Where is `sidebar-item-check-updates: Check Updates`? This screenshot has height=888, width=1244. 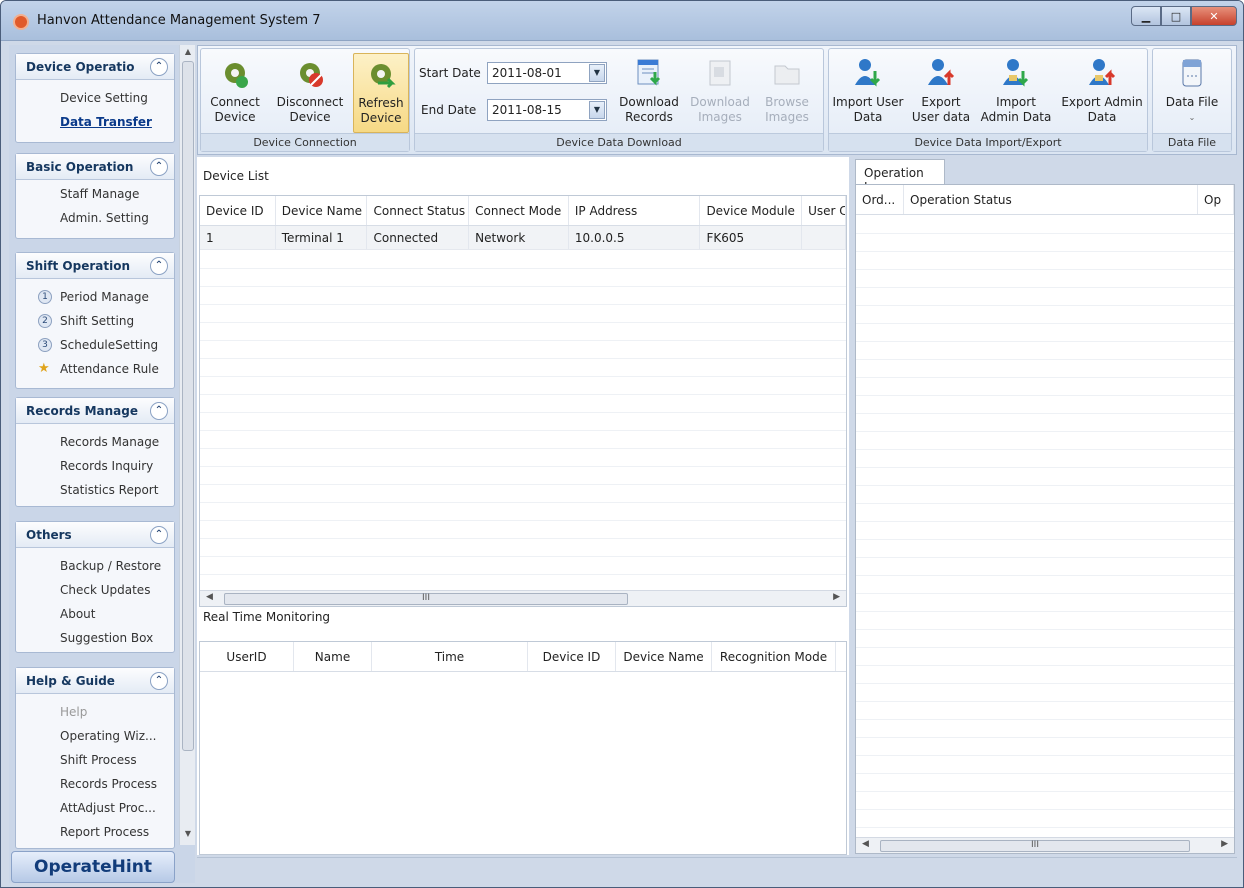 sidebar-item-check-updates: Check Updates is located at coordinates (95, 590).